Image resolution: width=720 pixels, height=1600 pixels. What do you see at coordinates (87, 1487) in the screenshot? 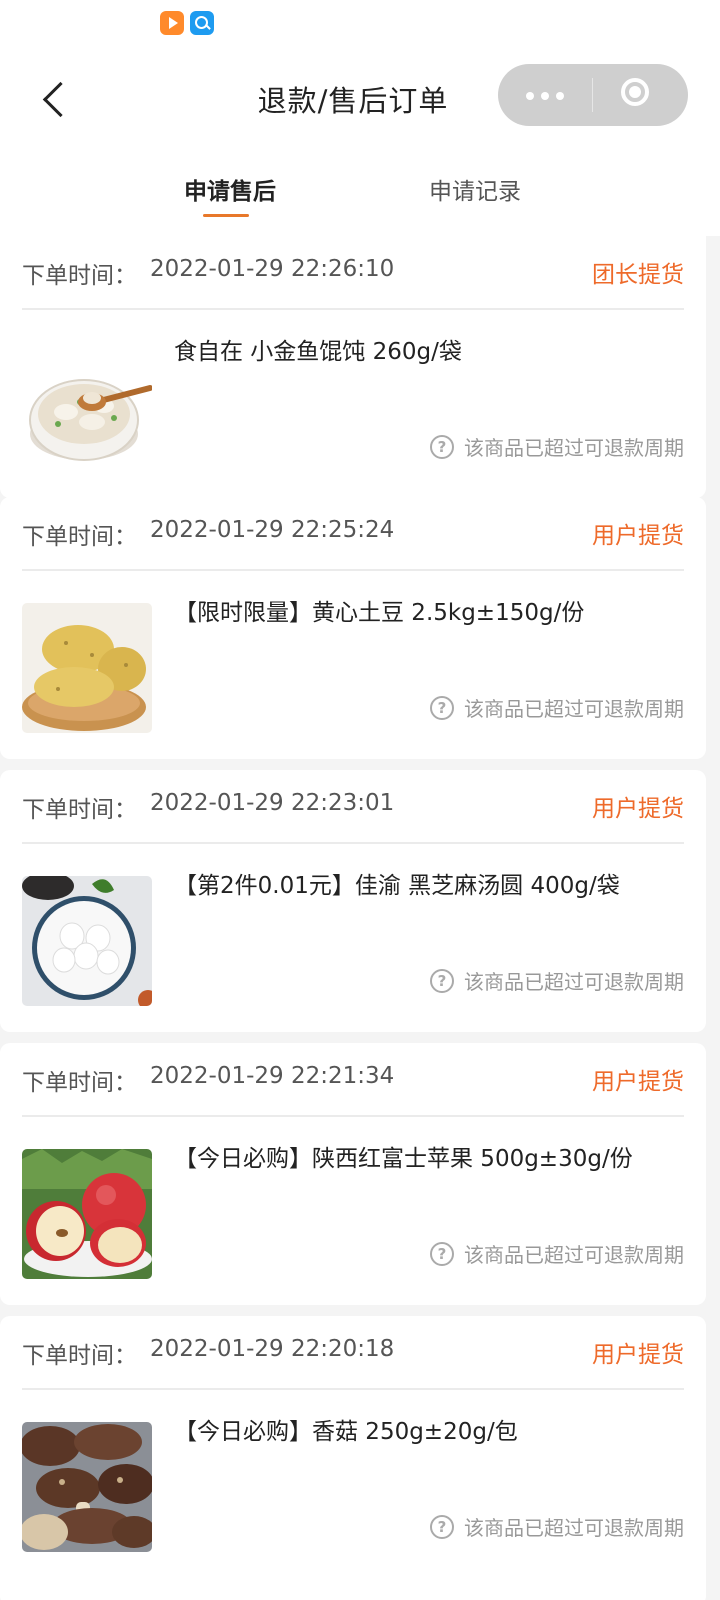
I see `mushroom-image` at bounding box center [87, 1487].